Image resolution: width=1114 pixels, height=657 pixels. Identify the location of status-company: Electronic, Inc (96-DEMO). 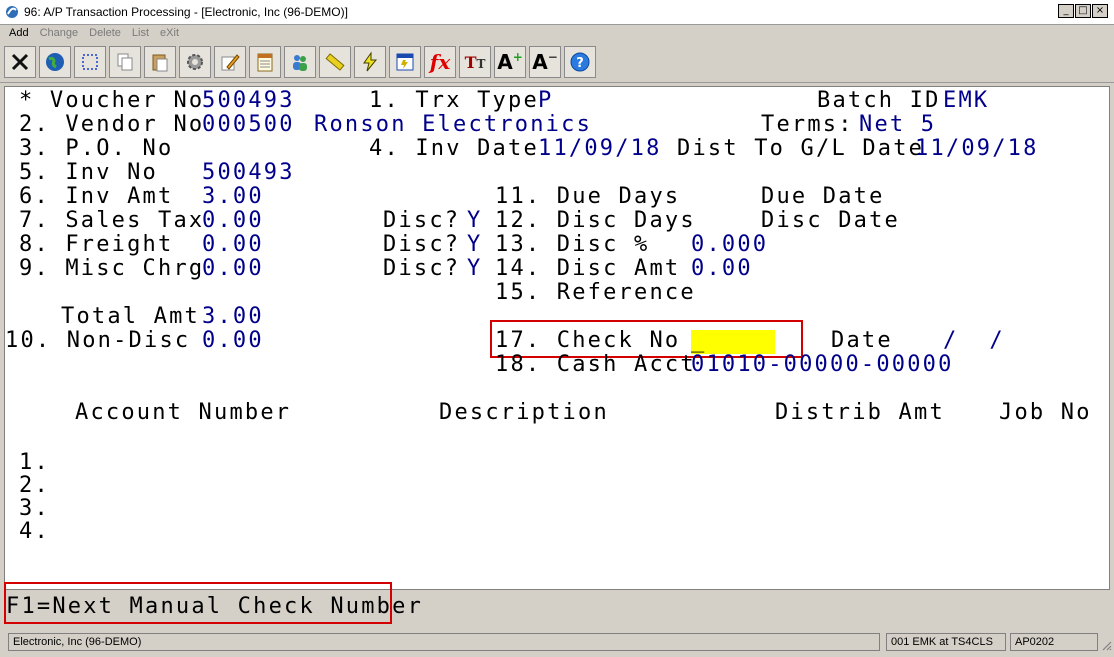
(444, 642).